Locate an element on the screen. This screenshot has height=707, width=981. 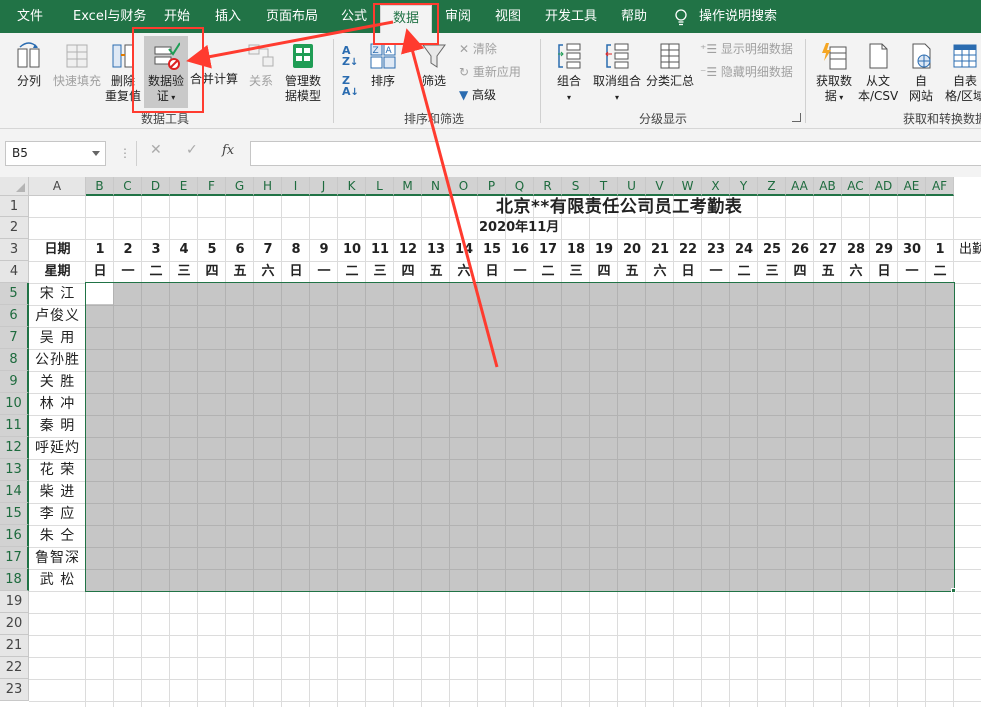
tab-3: 插入 is located at coordinates (228, 16).